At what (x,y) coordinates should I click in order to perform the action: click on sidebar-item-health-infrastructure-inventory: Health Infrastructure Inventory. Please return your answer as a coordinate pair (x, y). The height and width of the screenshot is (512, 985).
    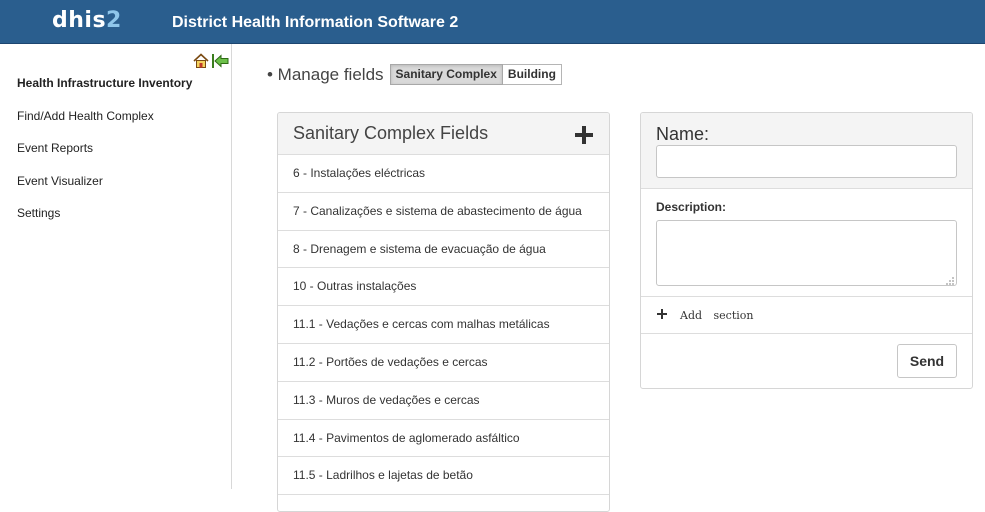
    Looking at the image, I should click on (104, 92).